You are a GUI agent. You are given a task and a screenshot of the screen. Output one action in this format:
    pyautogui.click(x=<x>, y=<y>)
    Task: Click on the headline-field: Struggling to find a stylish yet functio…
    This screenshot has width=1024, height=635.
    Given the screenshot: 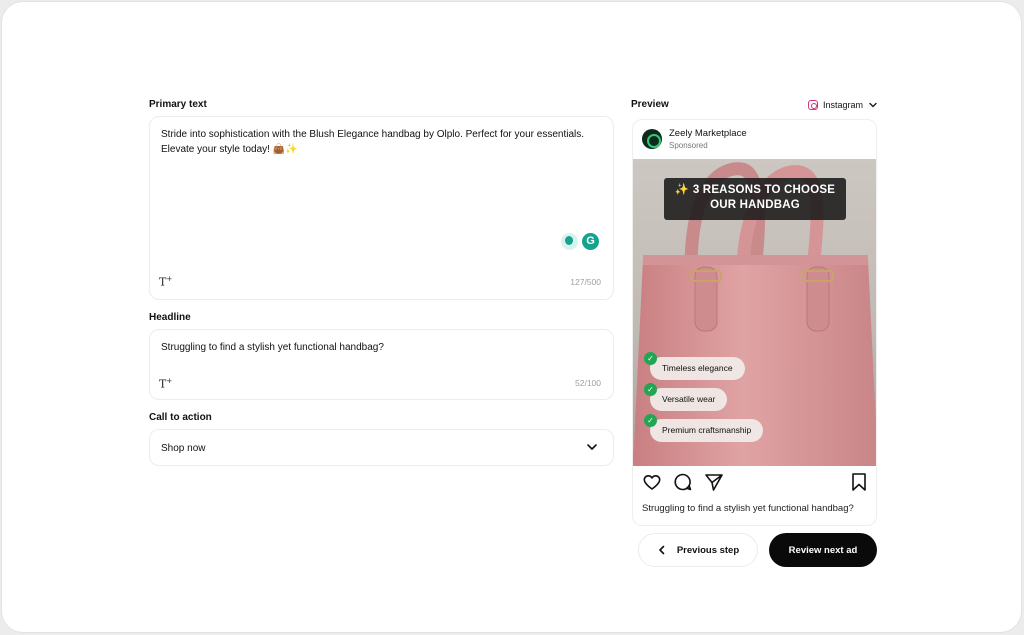 What is the action you would take?
    pyautogui.click(x=381, y=364)
    